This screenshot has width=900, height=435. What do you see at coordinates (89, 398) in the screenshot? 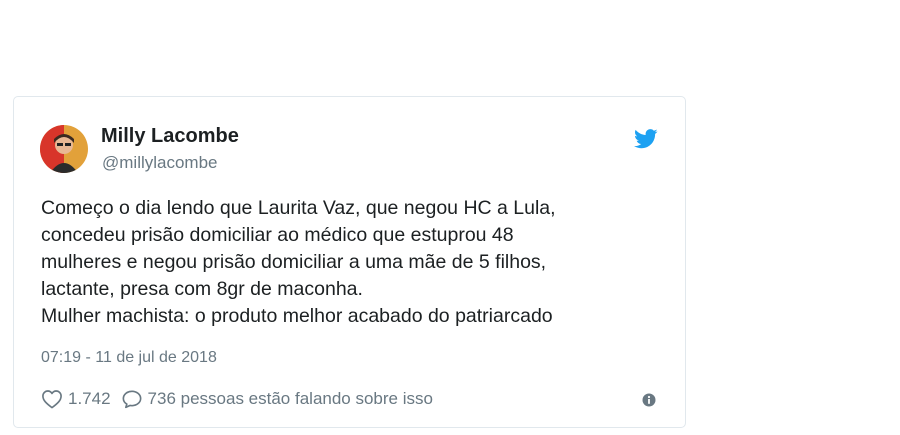
I see `like-count: 1.742` at bounding box center [89, 398].